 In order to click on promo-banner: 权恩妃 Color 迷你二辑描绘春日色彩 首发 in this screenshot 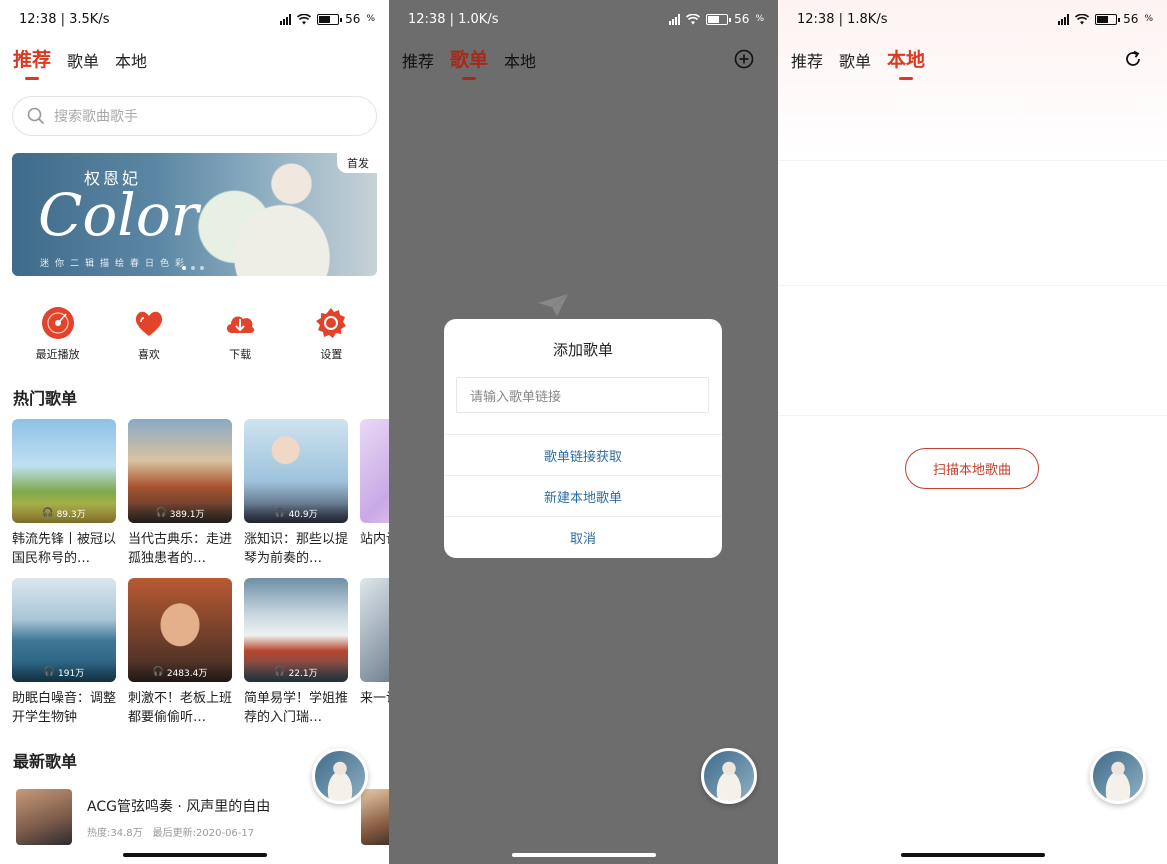, I will do `click(194, 214)`.